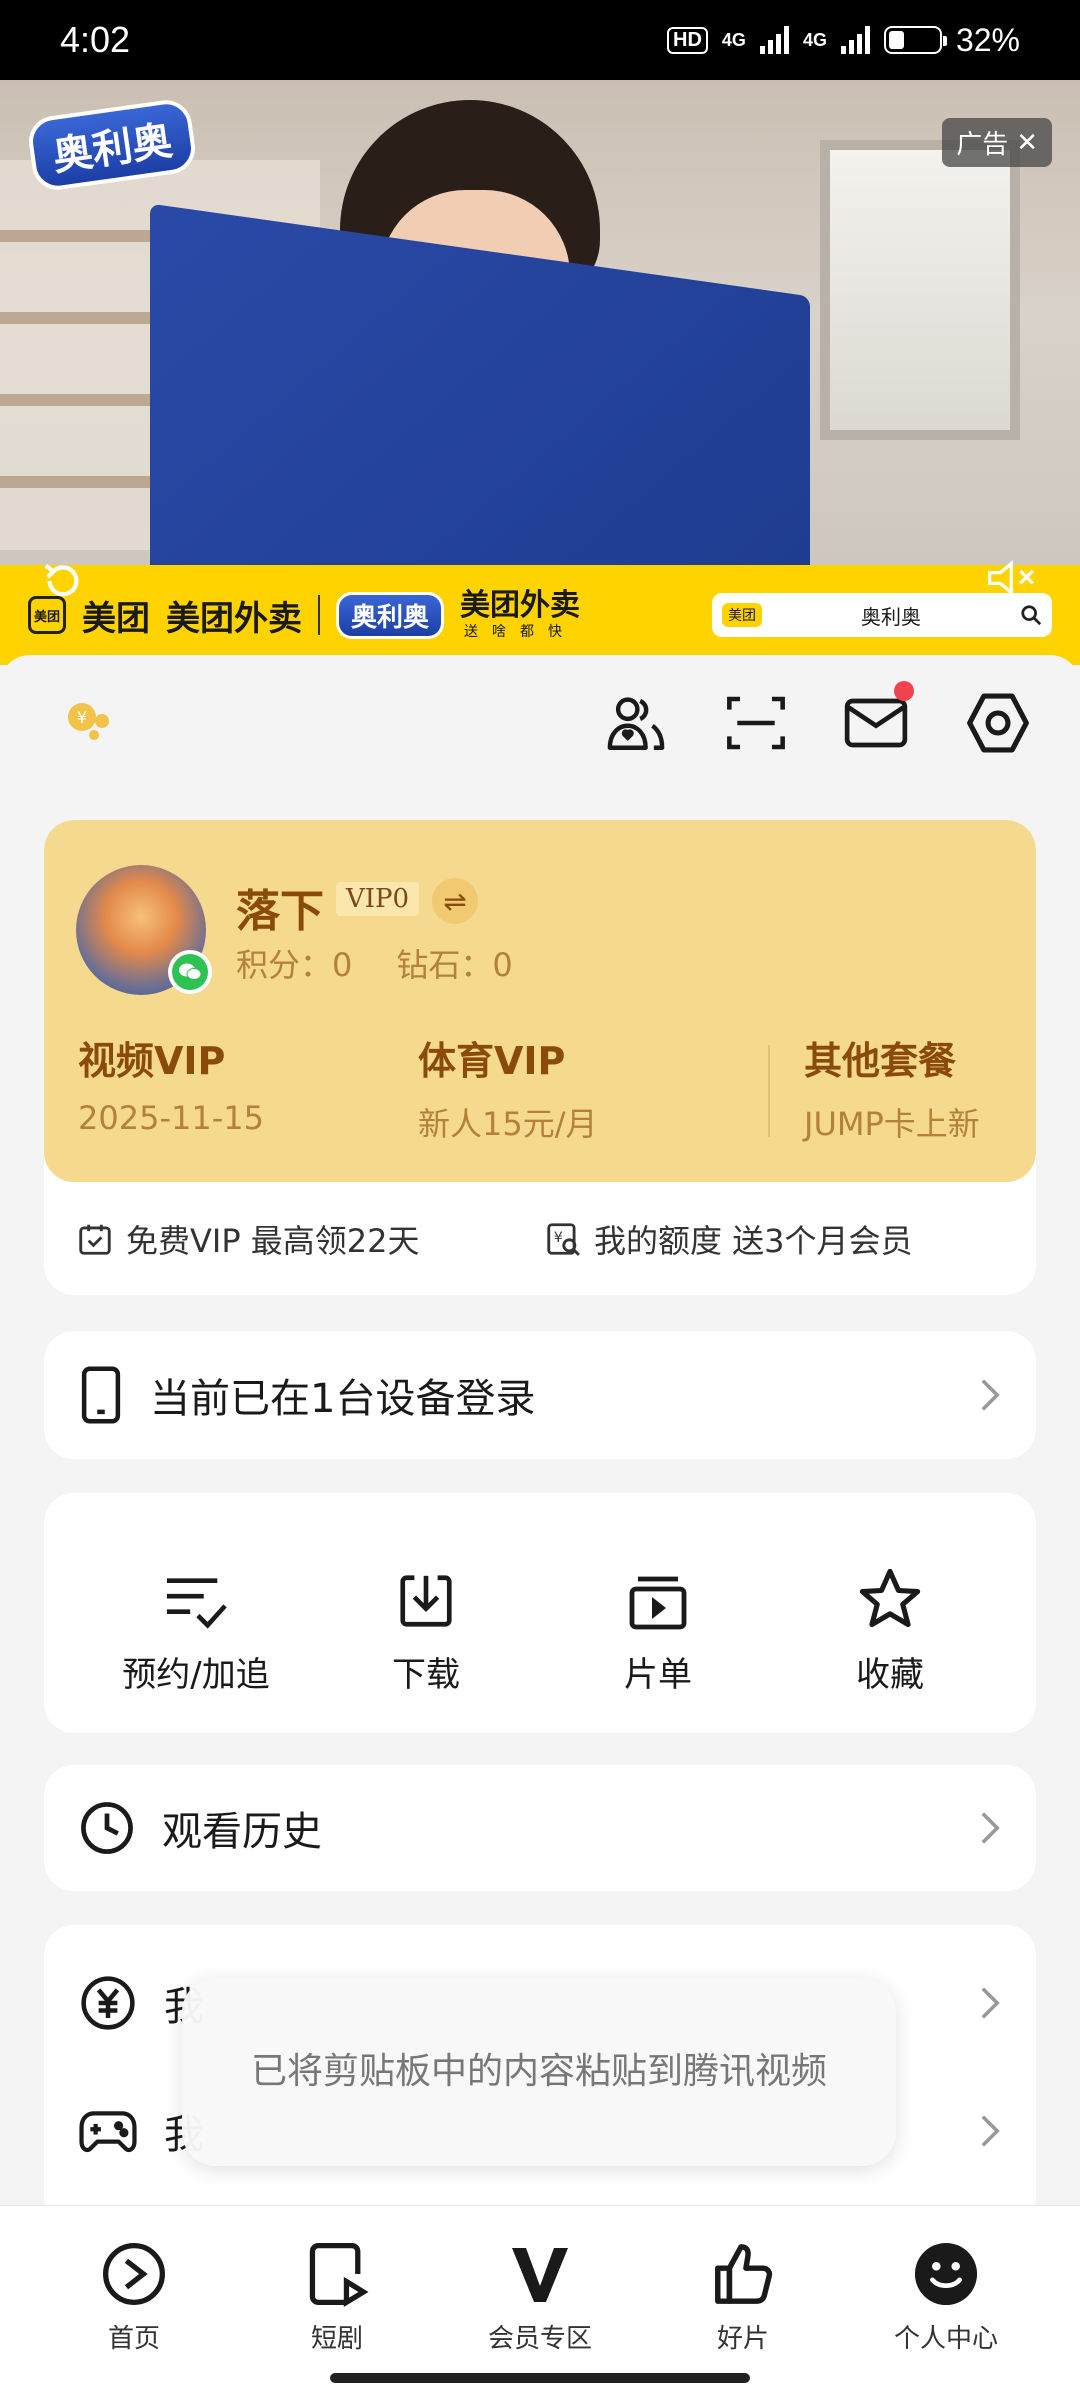  I want to click on video-vip-plan: 视频VIP 2025-11-15, so click(171, 1083).